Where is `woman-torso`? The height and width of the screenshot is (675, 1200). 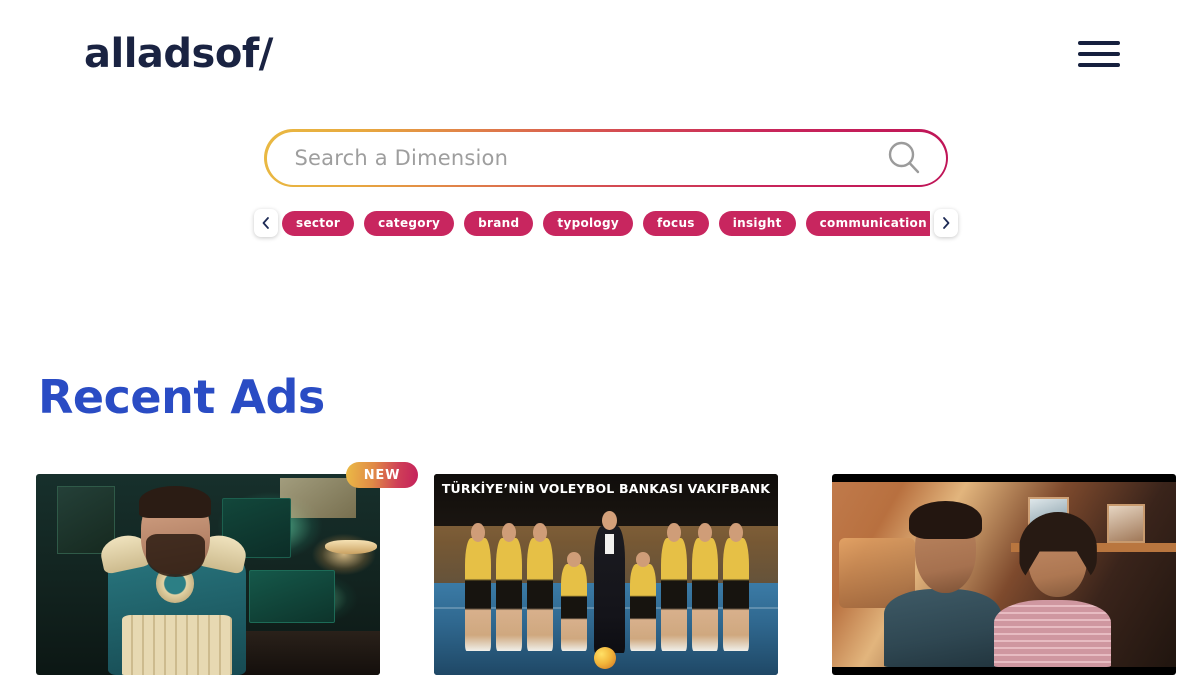 woman-torso is located at coordinates (1052, 633).